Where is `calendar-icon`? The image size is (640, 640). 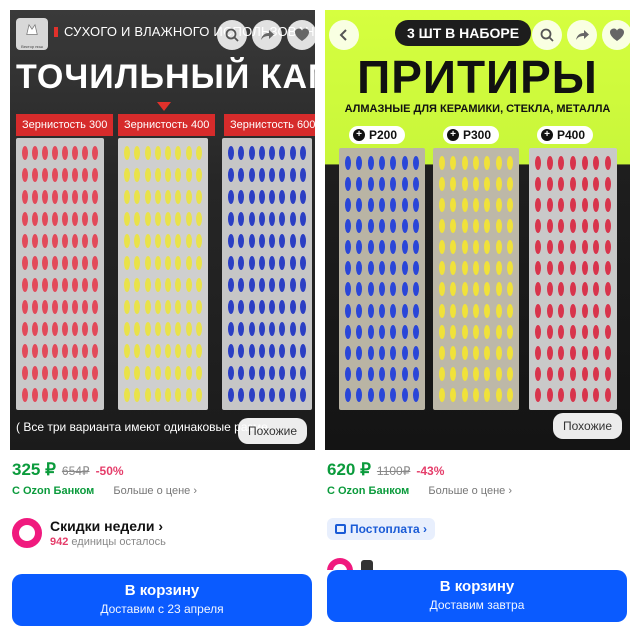
calendar-icon is located at coordinates (340, 529).